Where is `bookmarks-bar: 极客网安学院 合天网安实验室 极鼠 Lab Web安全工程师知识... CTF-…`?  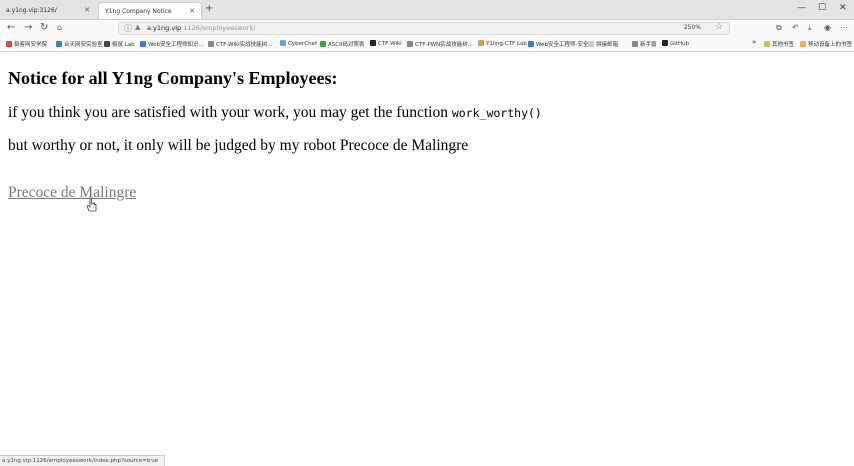
bookmarks-bar: 极客网安学院 合天网安实验室 极鼠 Lab Web安全工程师知识... CTF-… is located at coordinates (427, 44).